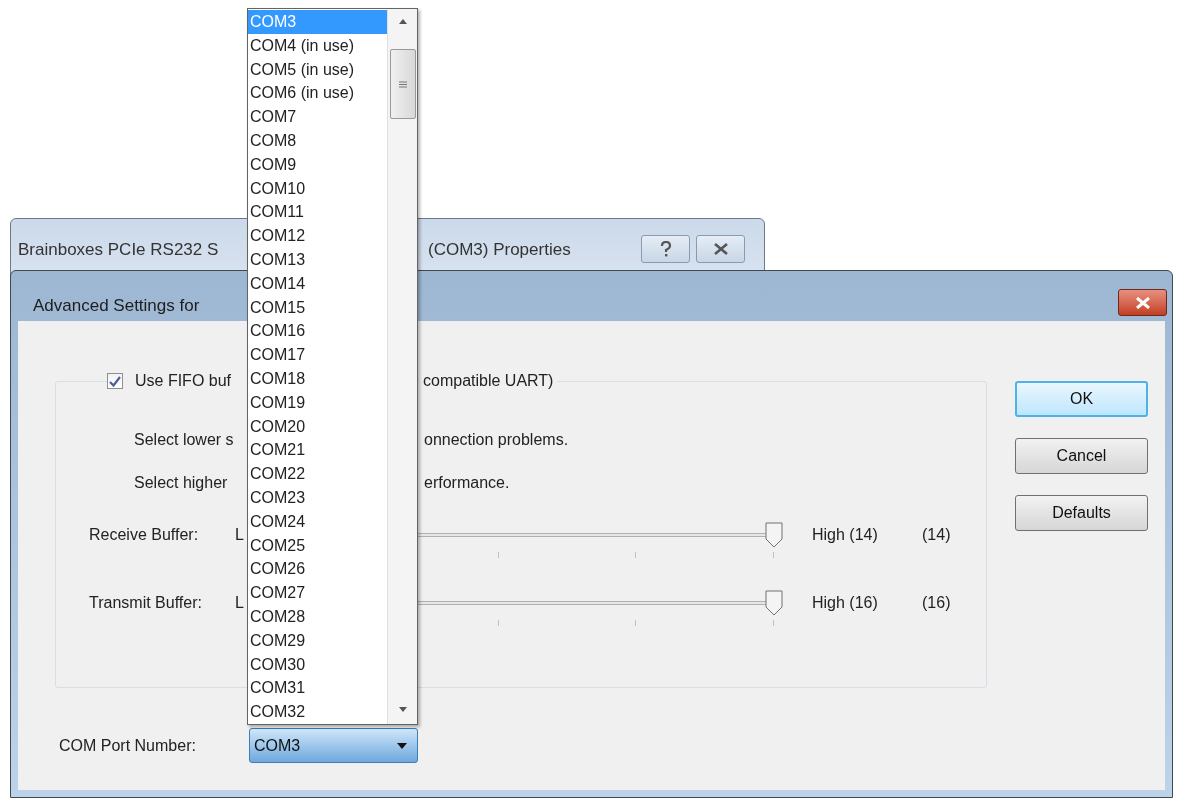  Describe the element at coordinates (317, 117) in the screenshot. I see `dropdown-option: COM7` at that location.